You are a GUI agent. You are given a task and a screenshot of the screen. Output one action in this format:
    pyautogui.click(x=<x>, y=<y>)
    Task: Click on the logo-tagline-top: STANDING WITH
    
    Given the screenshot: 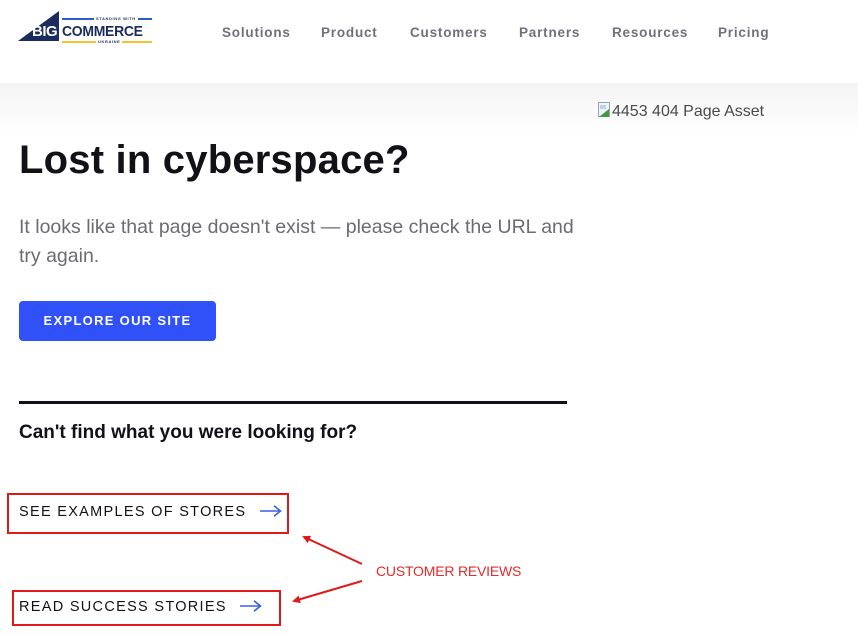 What is the action you would take?
    pyautogui.click(x=107, y=18)
    